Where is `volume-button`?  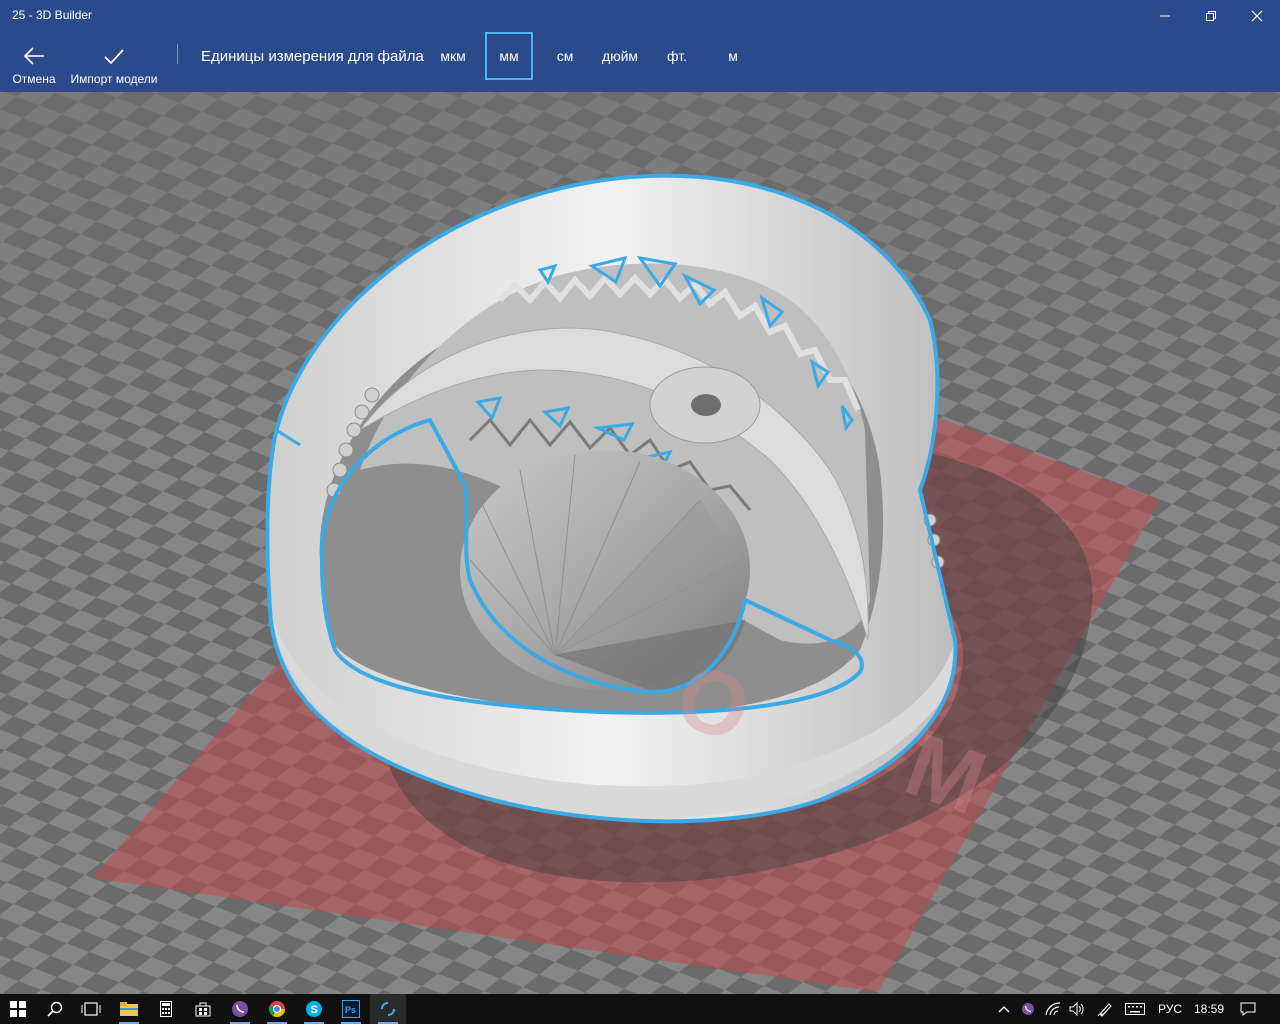
volume-button is located at coordinates (1077, 1009).